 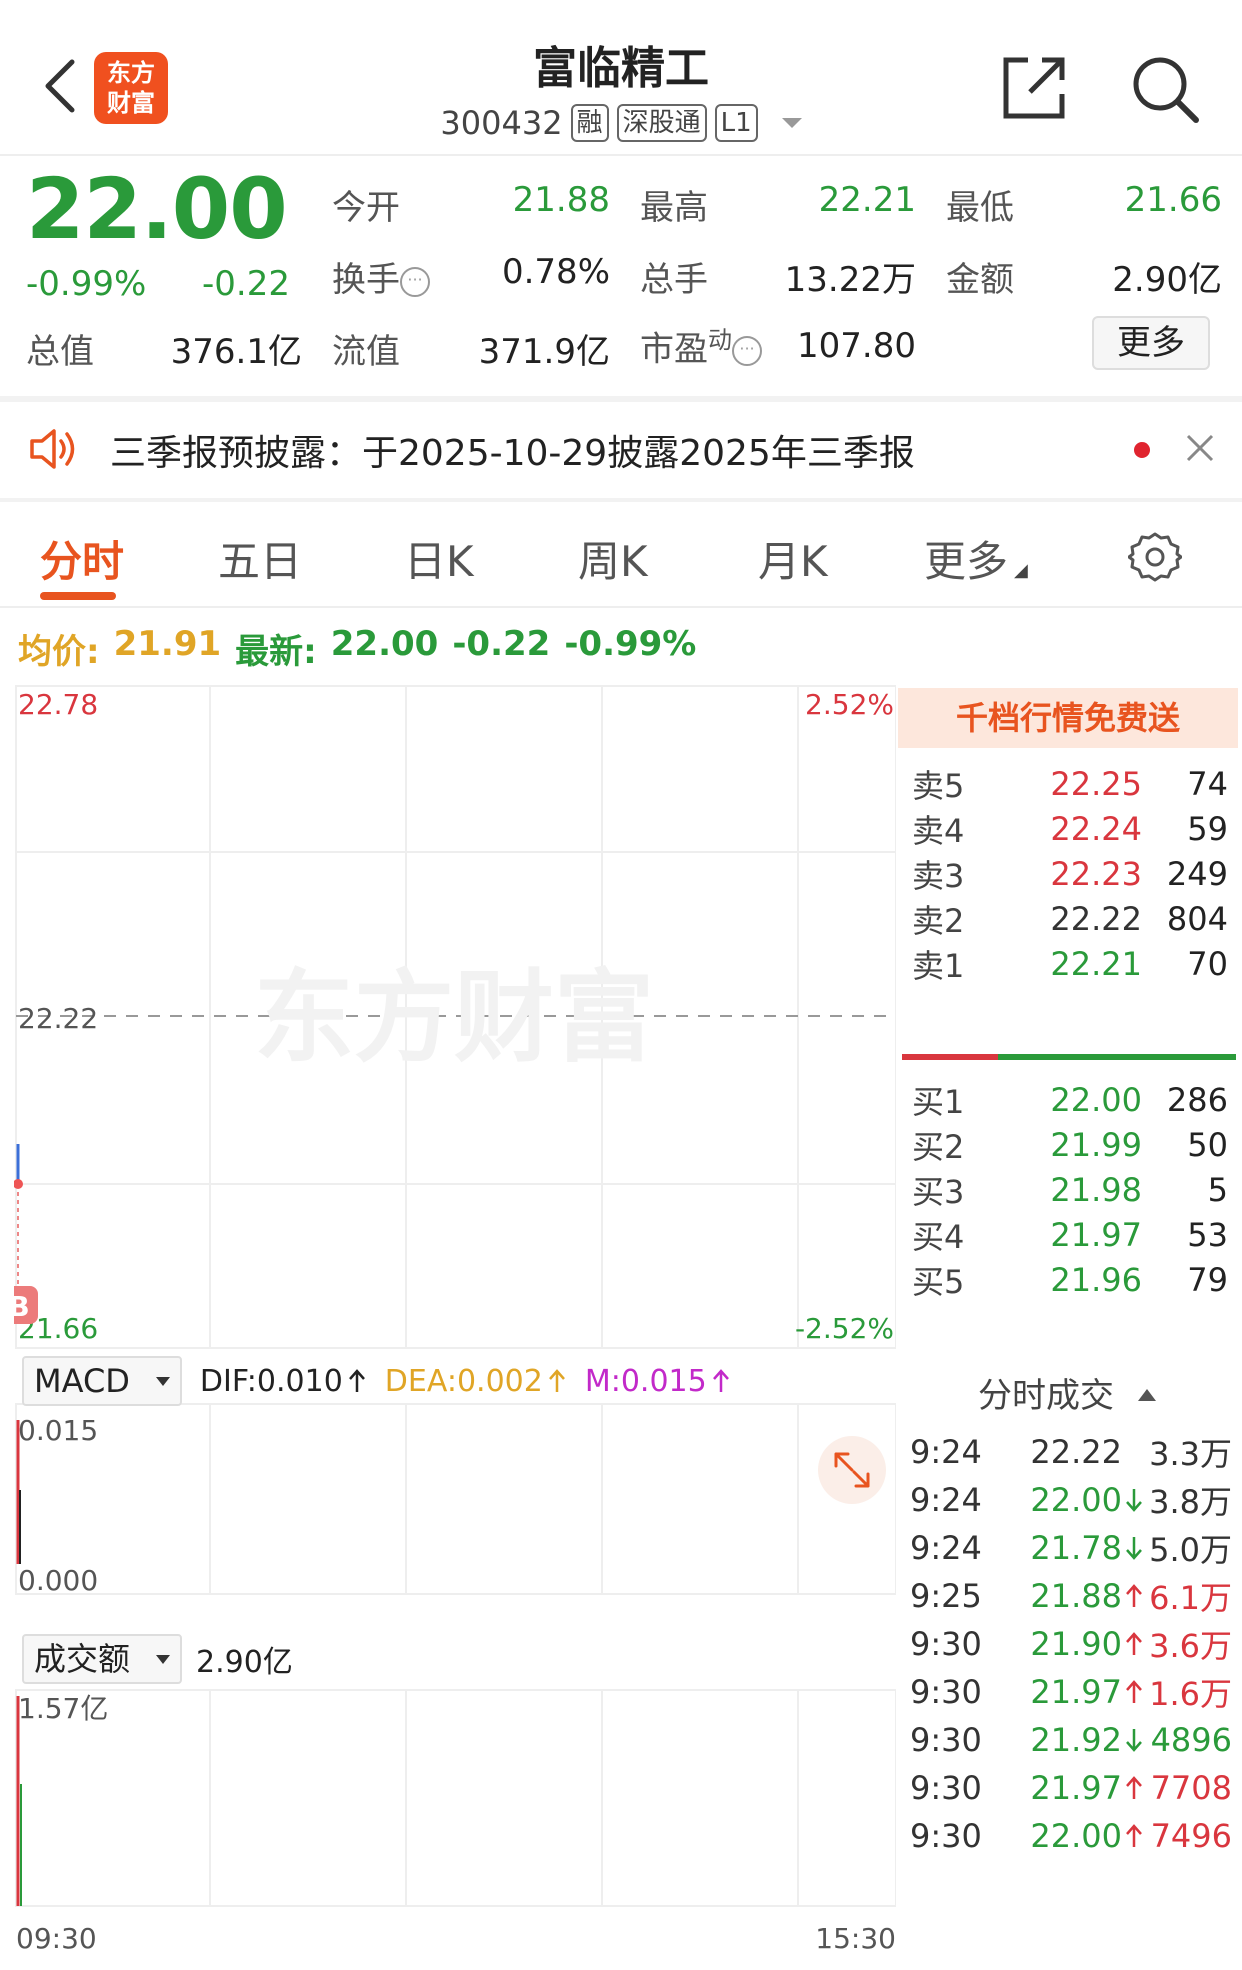 I want to click on open-value: 21.88, so click(x=561, y=200).